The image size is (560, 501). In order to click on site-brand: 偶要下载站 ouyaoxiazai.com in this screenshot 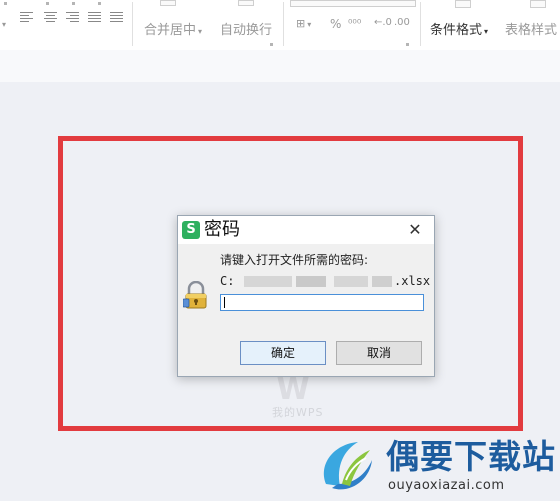, I will do `click(438, 467)`.